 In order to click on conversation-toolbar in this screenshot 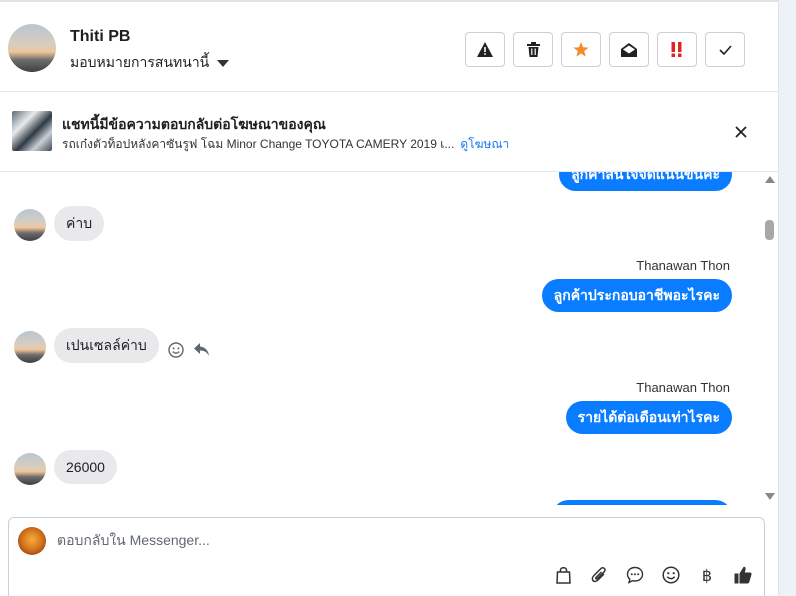, I will do `click(605, 49)`.